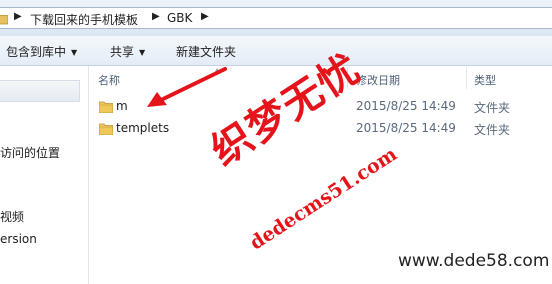 This screenshot has height=284, width=552. I want to click on breadcrumb-item-gbk: GBK, so click(179, 18).